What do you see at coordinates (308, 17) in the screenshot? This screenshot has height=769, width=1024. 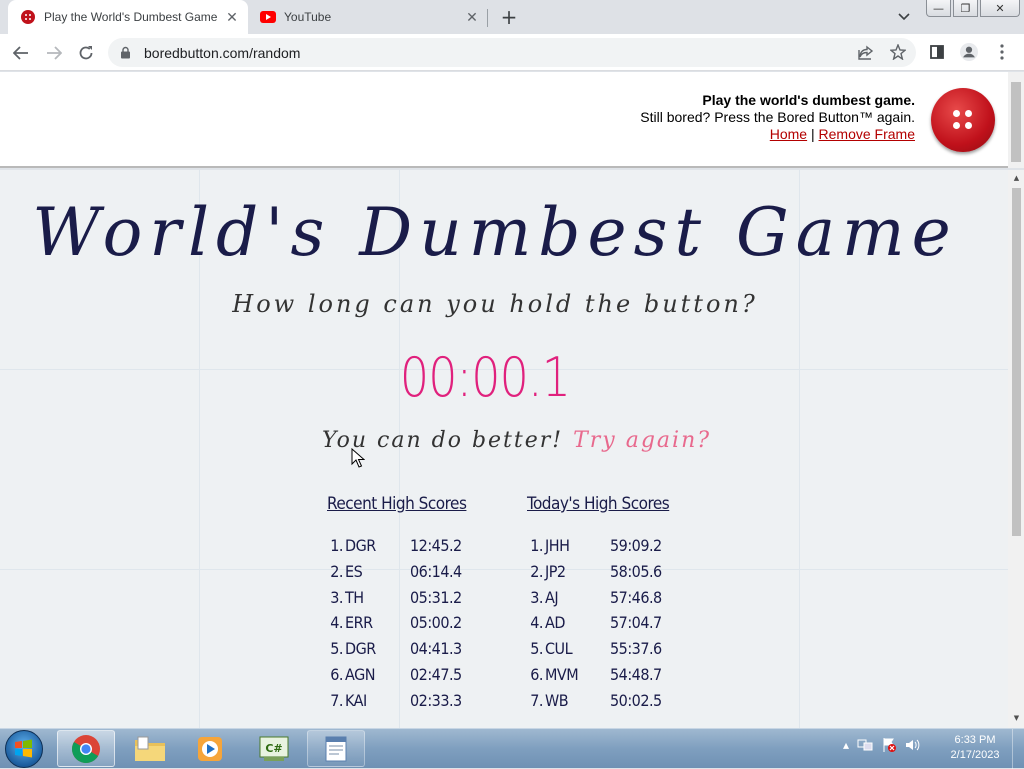 I see `tab-title: YouTube` at bounding box center [308, 17].